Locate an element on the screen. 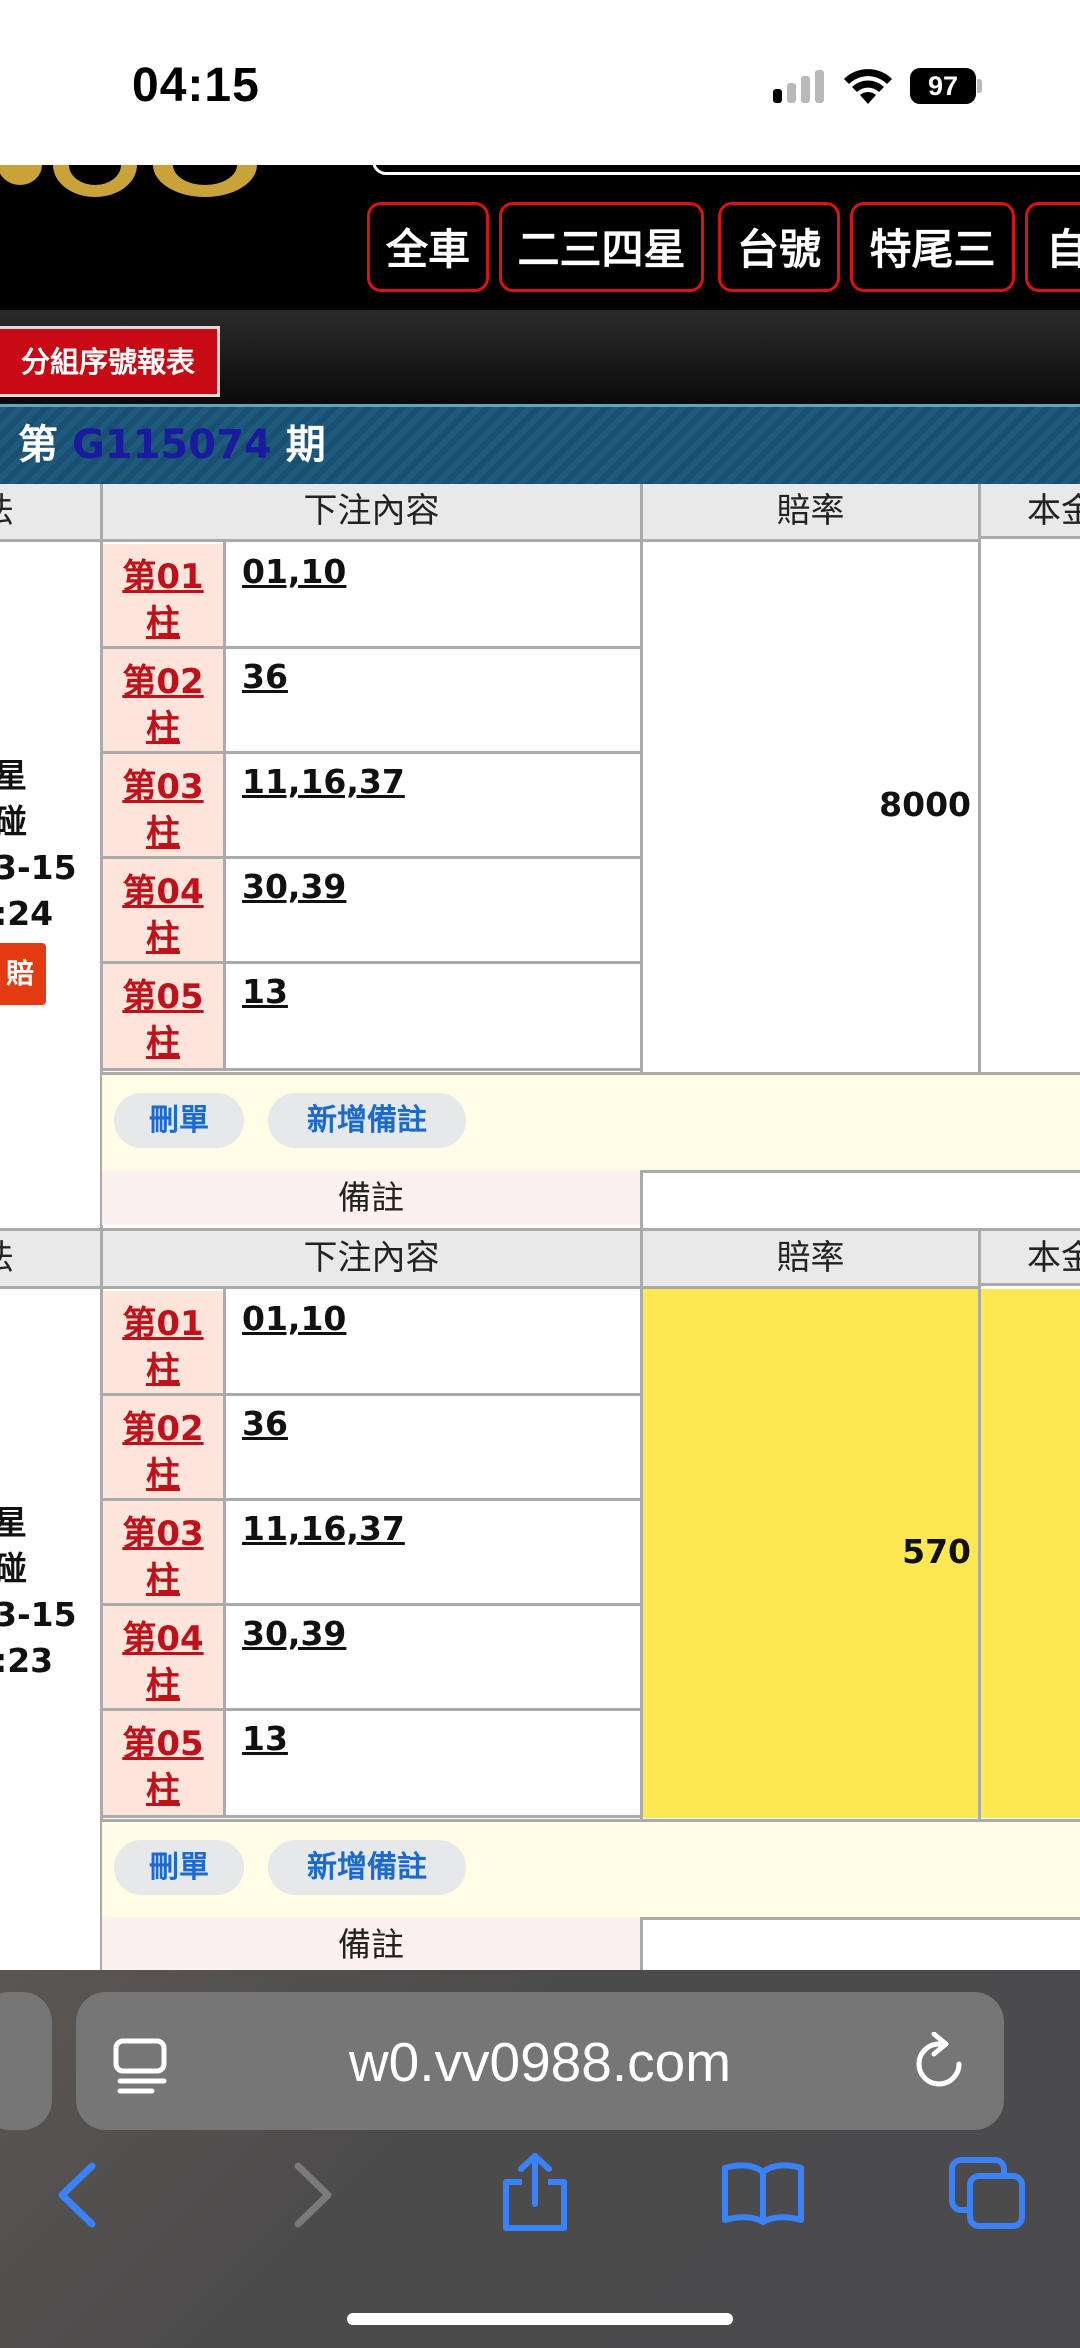 Image resolution: width=1080 pixels, height=2348 pixels. period-id: G115074 is located at coordinates (171, 445).